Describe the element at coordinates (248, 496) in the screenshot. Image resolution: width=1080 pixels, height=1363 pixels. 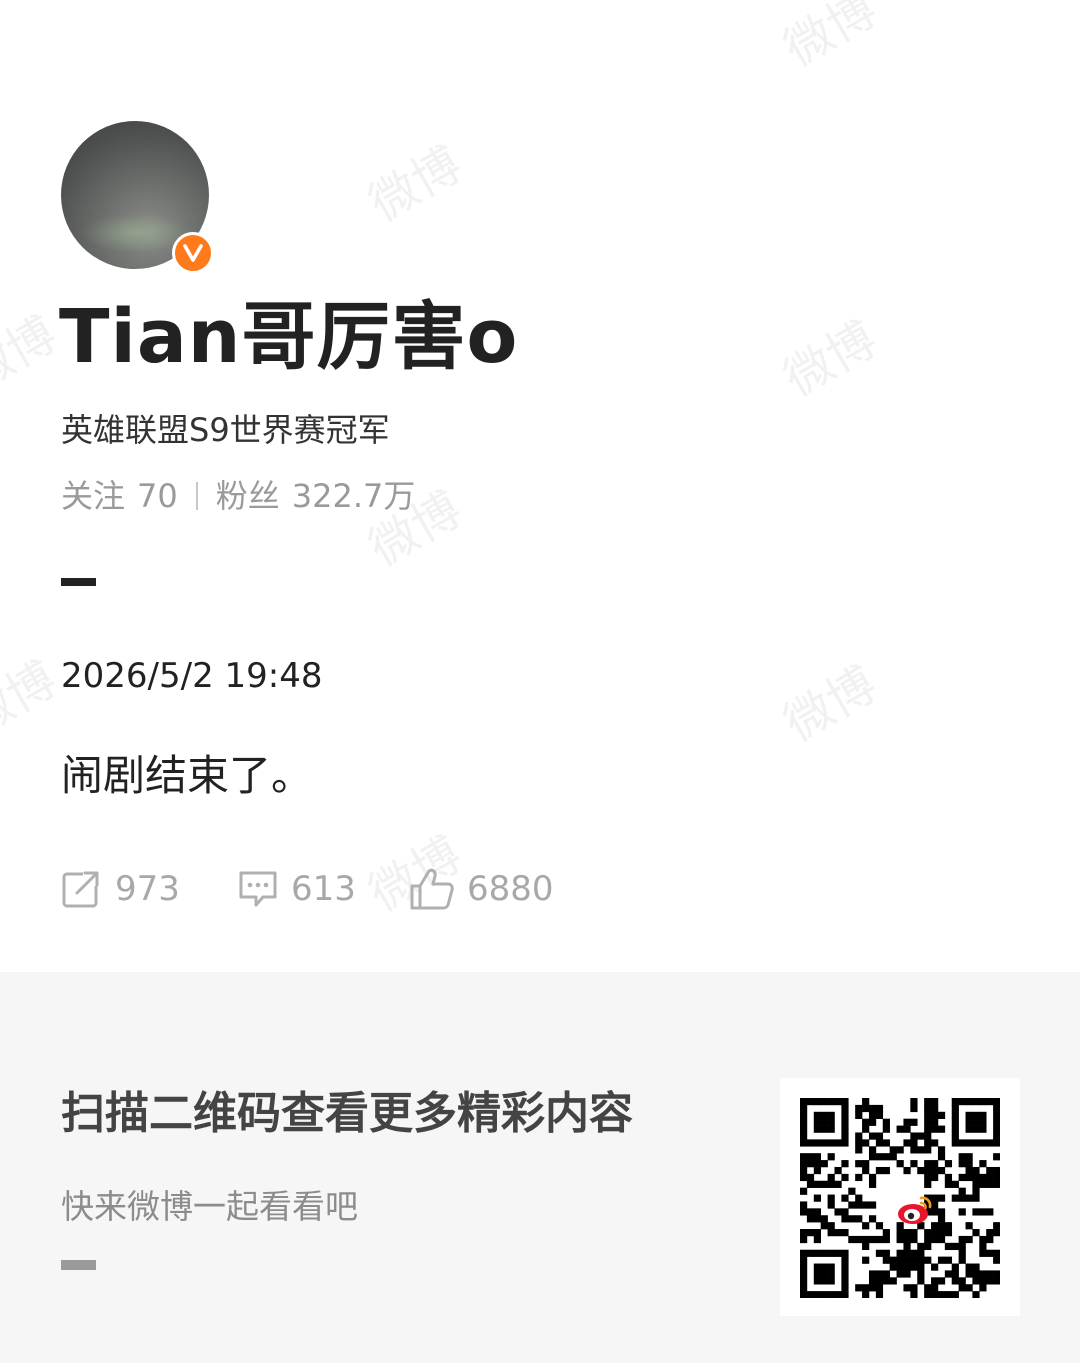
I see `followers-label: 粉丝` at that location.